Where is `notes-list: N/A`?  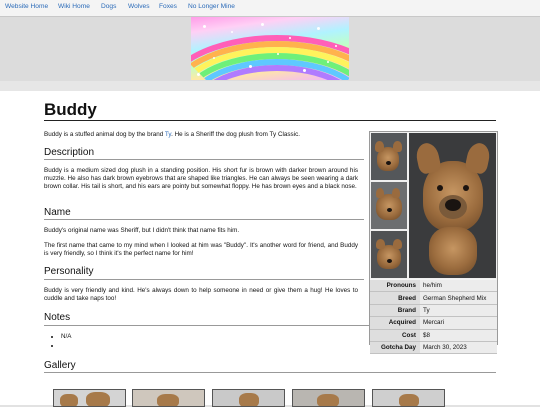
notes-list: N/A is located at coordinates (62, 341).